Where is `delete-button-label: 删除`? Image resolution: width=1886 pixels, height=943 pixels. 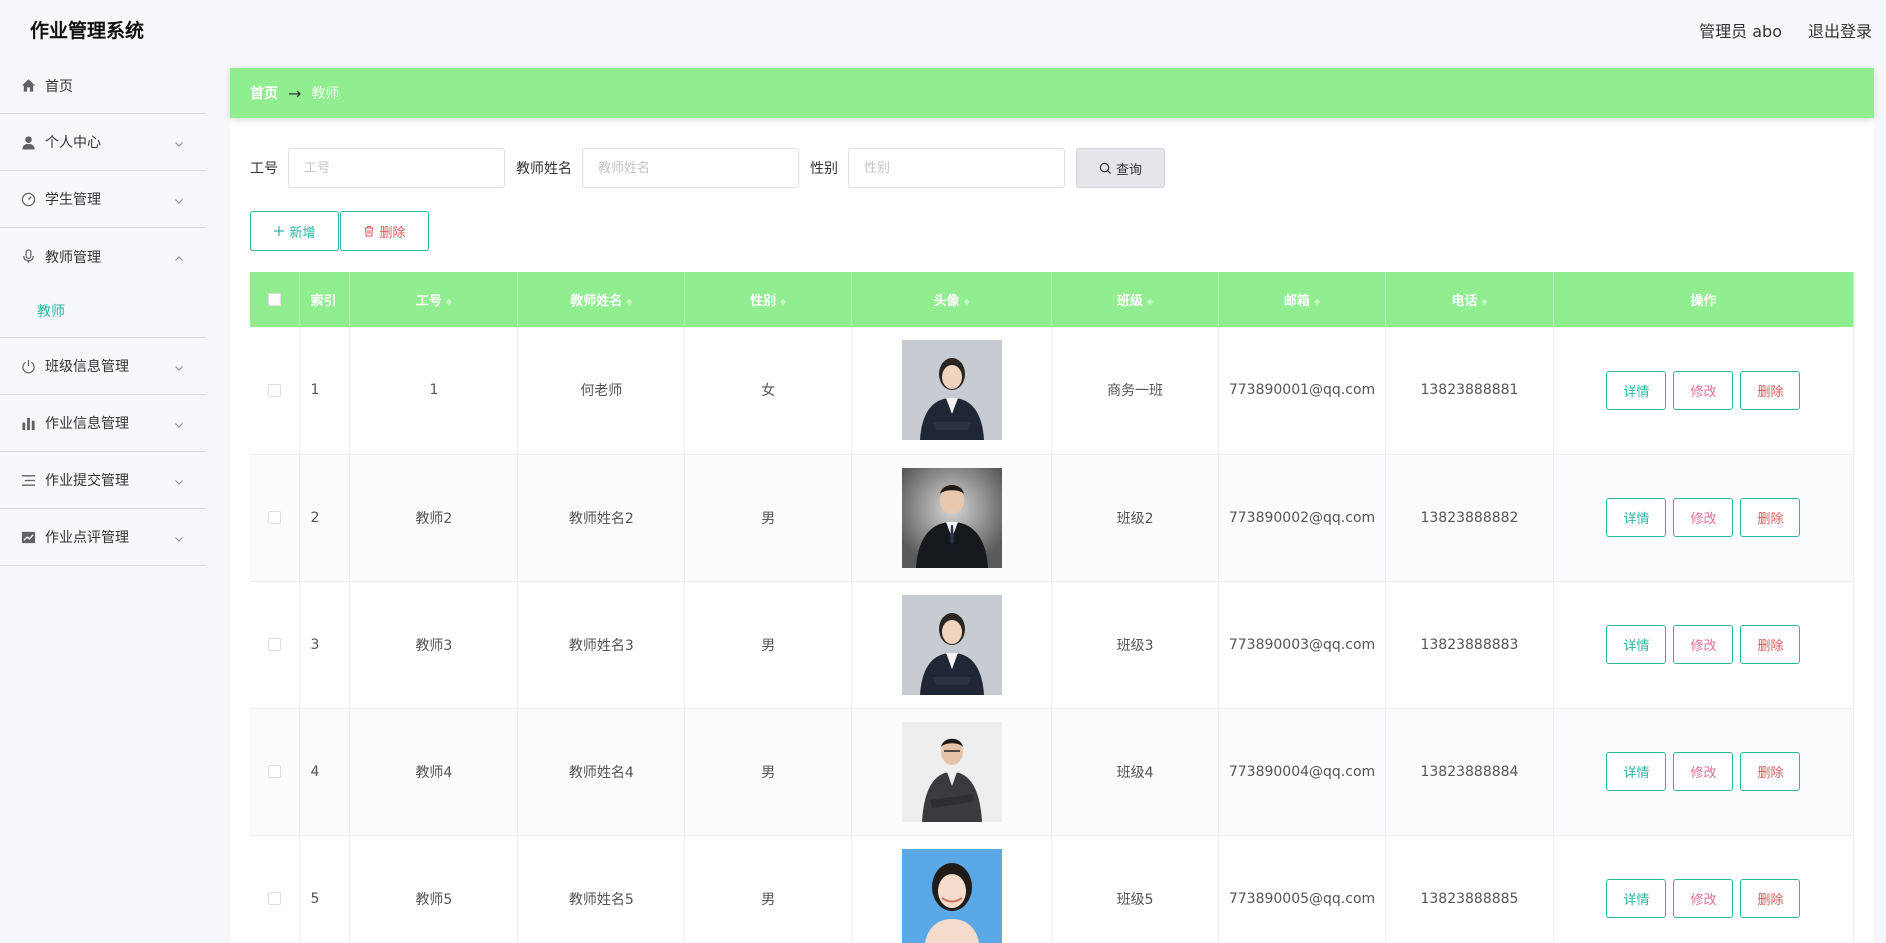 delete-button-label: 删除 is located at coordinates (392, 233).